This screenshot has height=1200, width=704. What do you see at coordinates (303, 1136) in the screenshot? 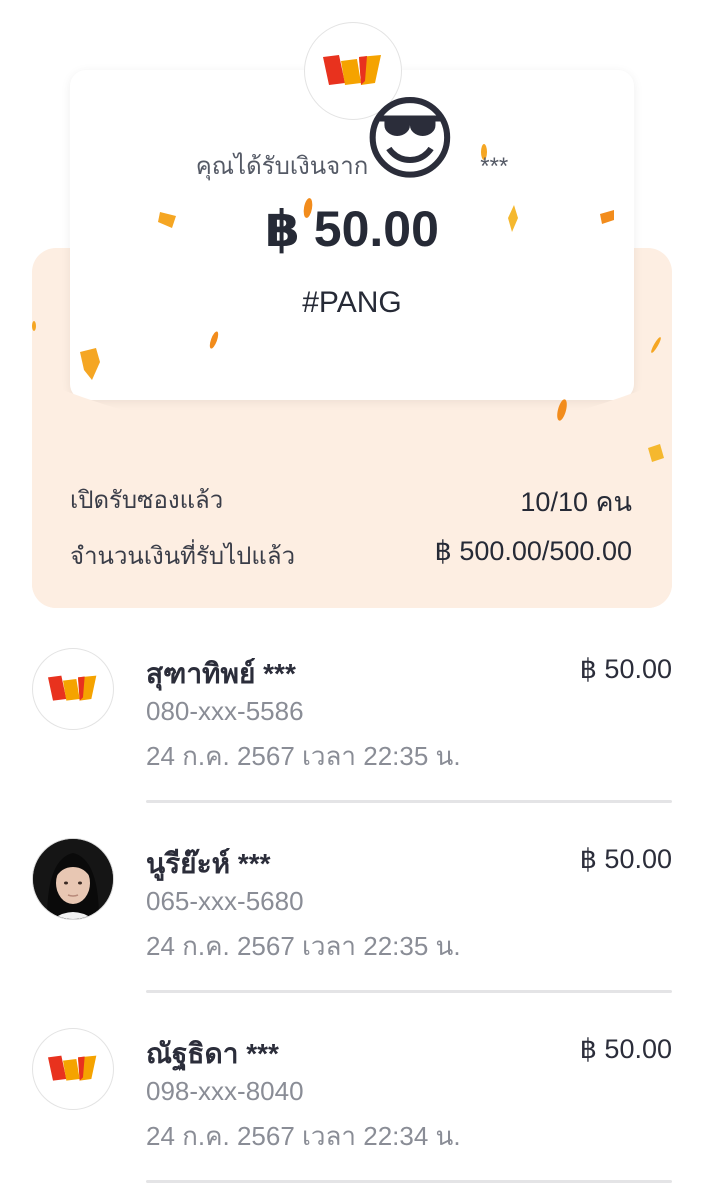
I see `recipient-time: 24 ก.ค. 2567 เวลา 22:34 น.` at bounding box center [303, 1136].